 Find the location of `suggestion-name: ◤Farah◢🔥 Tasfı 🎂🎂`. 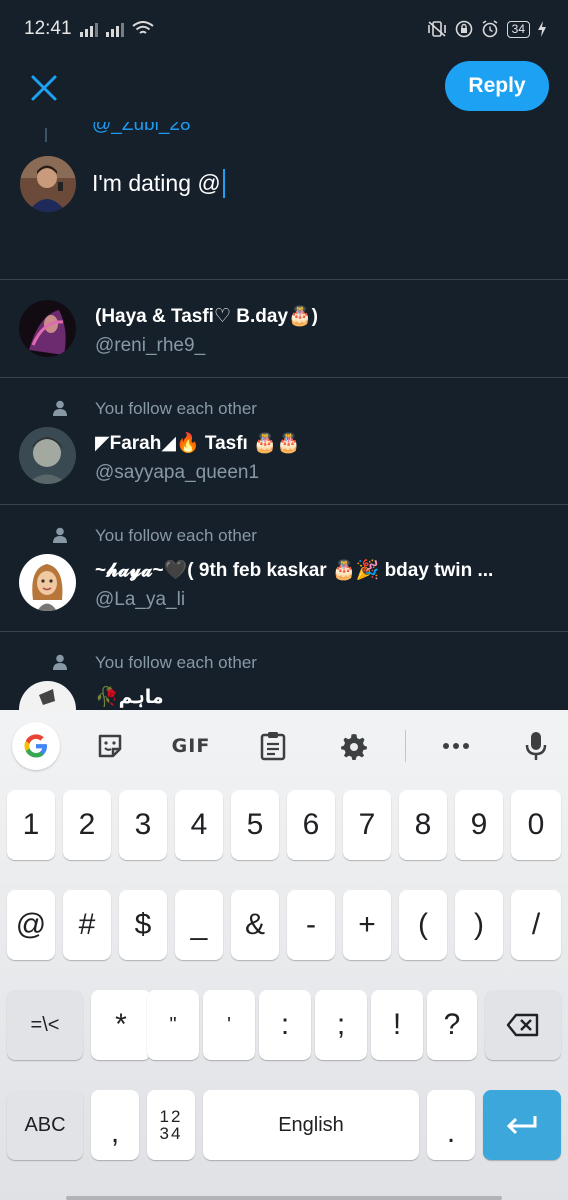

suggestion-name: ◤Farah◢🔥 Tasfı 🎂🎂 is located at coordinates (198, 443).